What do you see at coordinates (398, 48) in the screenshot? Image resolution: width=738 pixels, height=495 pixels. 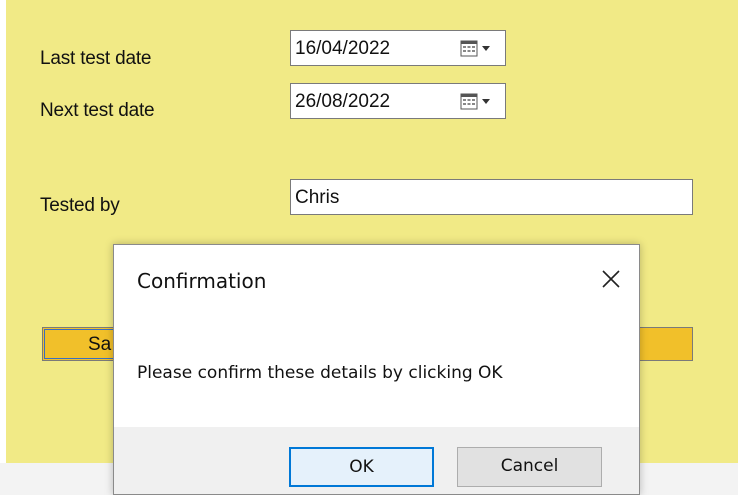 I see `last-test-date-picker: 16/04/2022` at bounding box center [398, 48].